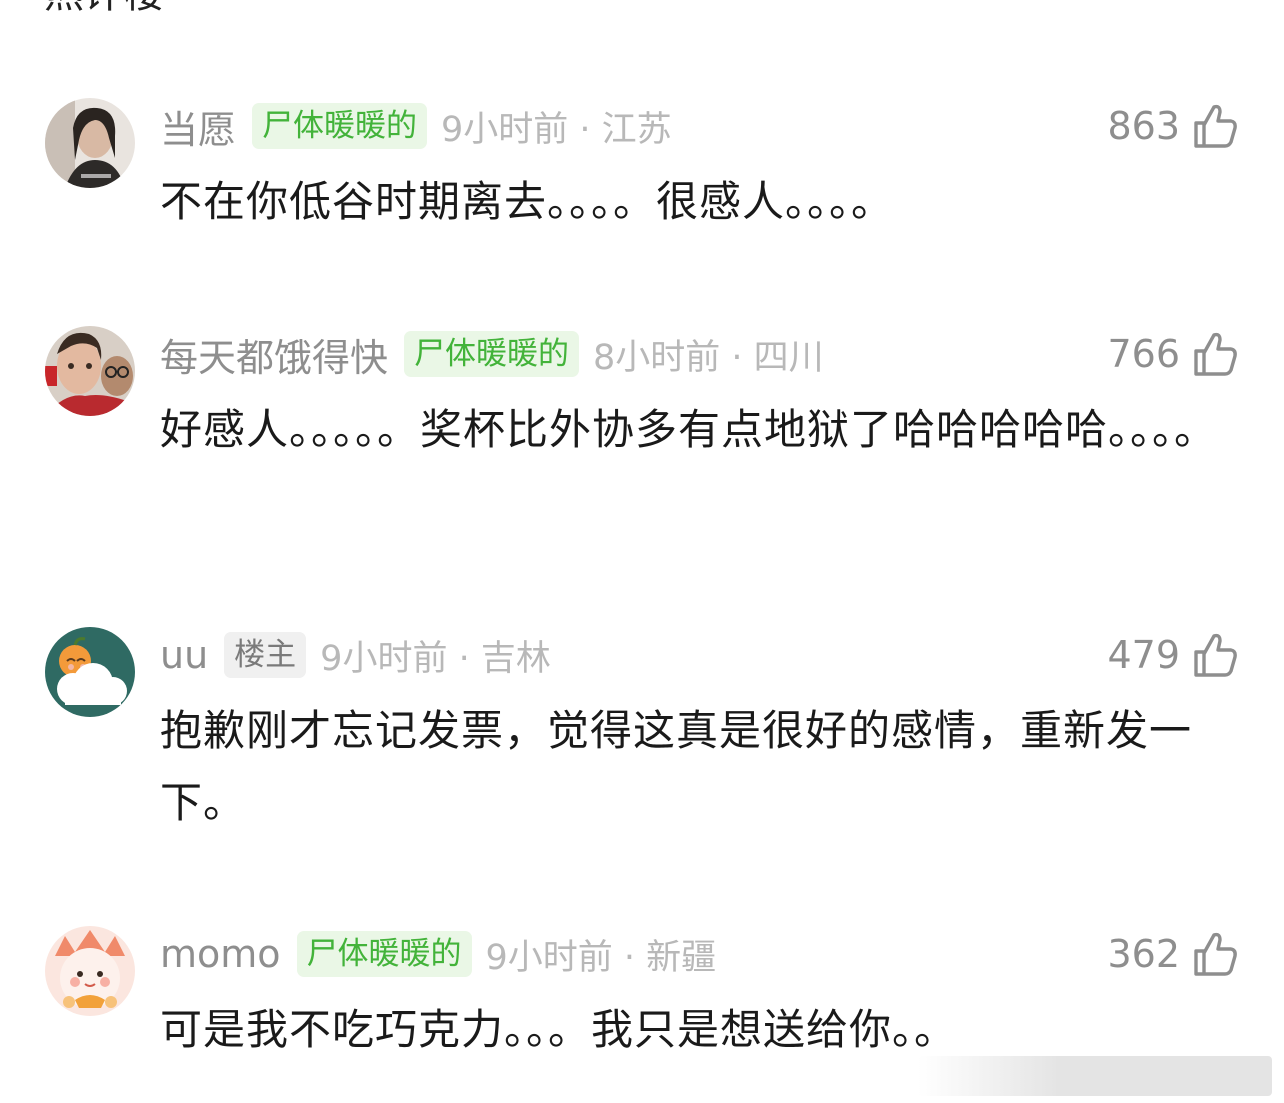  What do you see at coordinates (1143, 354) in the screenshot?
I see `like-count: 766` at bounding box center [1143, 354].